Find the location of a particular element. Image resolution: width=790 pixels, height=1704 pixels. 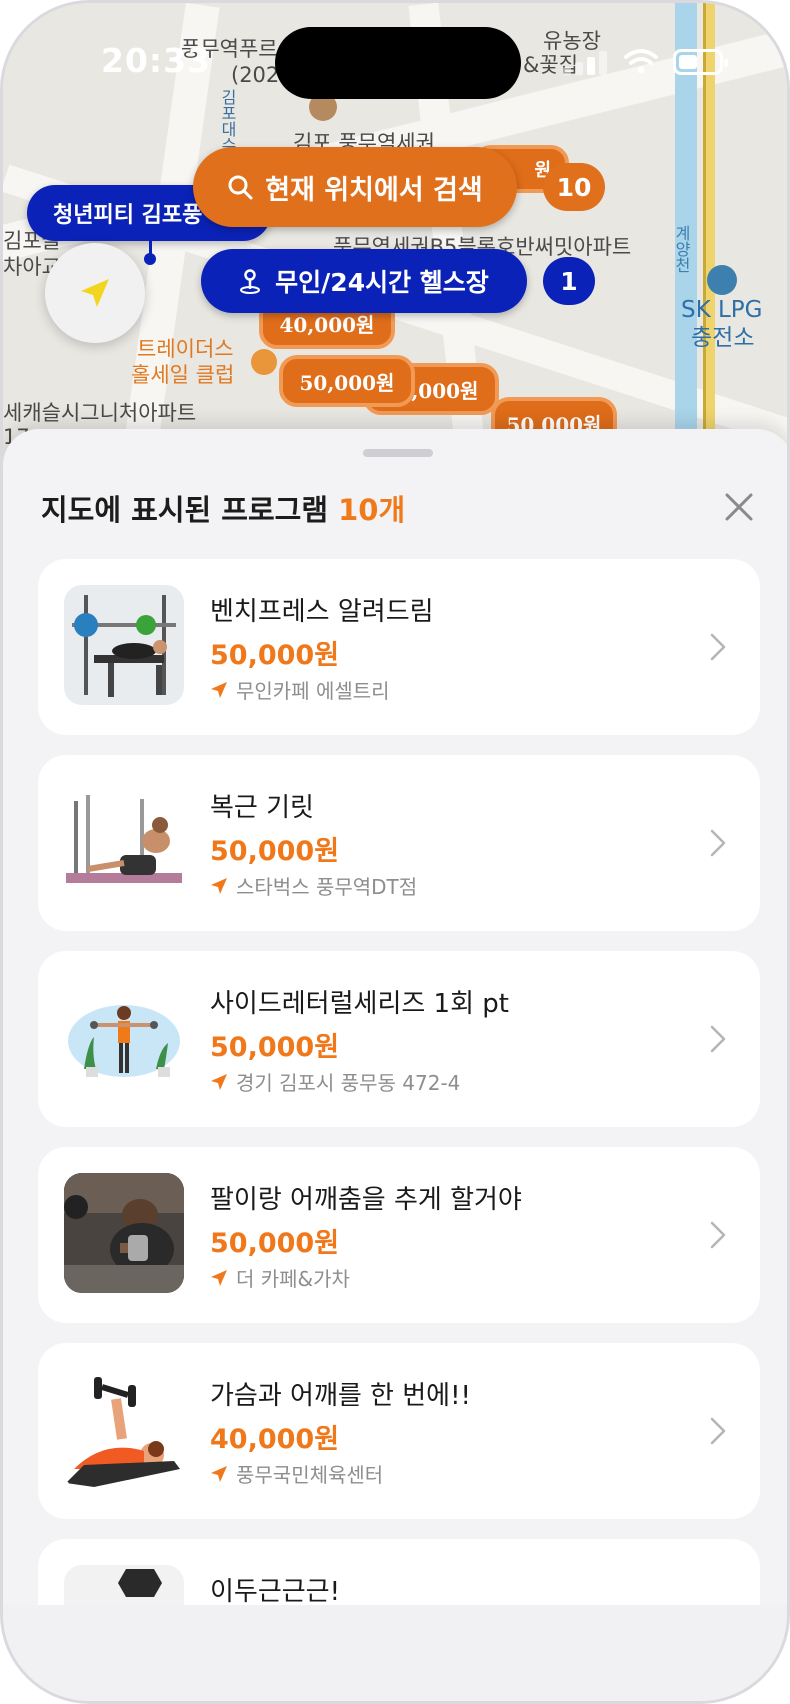

map-label: 충전소 is located at coordinates (723, 338).